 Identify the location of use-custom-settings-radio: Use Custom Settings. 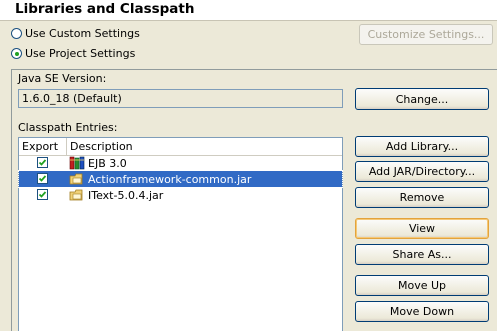
(75, 33).